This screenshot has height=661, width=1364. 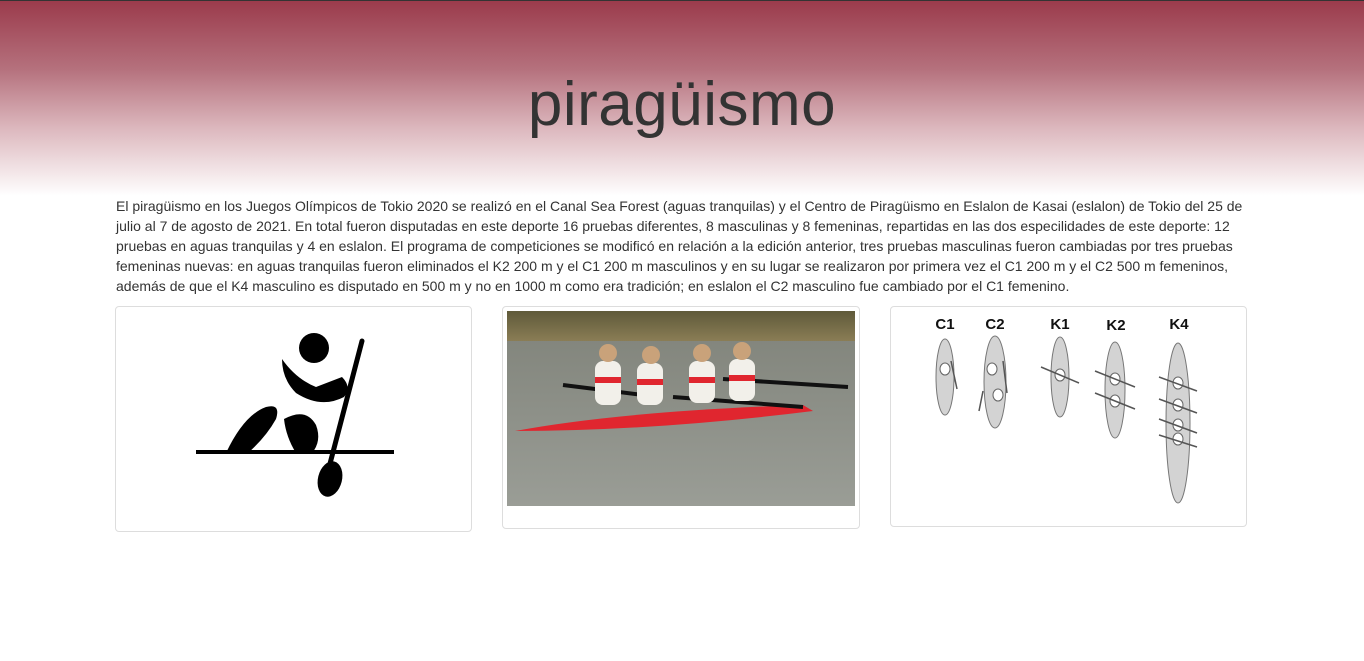 What do you see at coordinates (1179, 324) in the screenshot?
I see `boat-label-k4: K4` at bounding box center [1179, 324].